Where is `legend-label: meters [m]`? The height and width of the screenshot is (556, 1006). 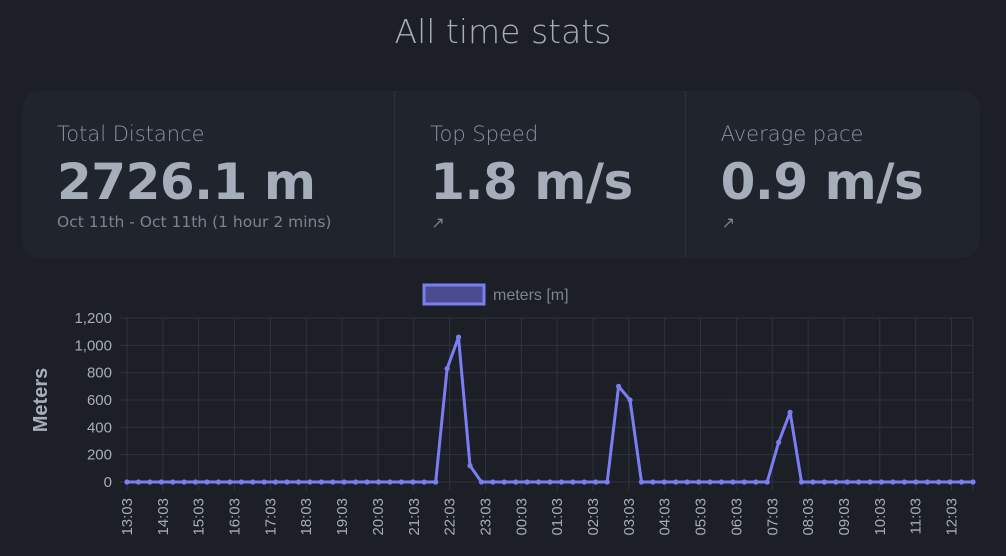 legend-label: meters [m] is located at coordinates (531, 295).